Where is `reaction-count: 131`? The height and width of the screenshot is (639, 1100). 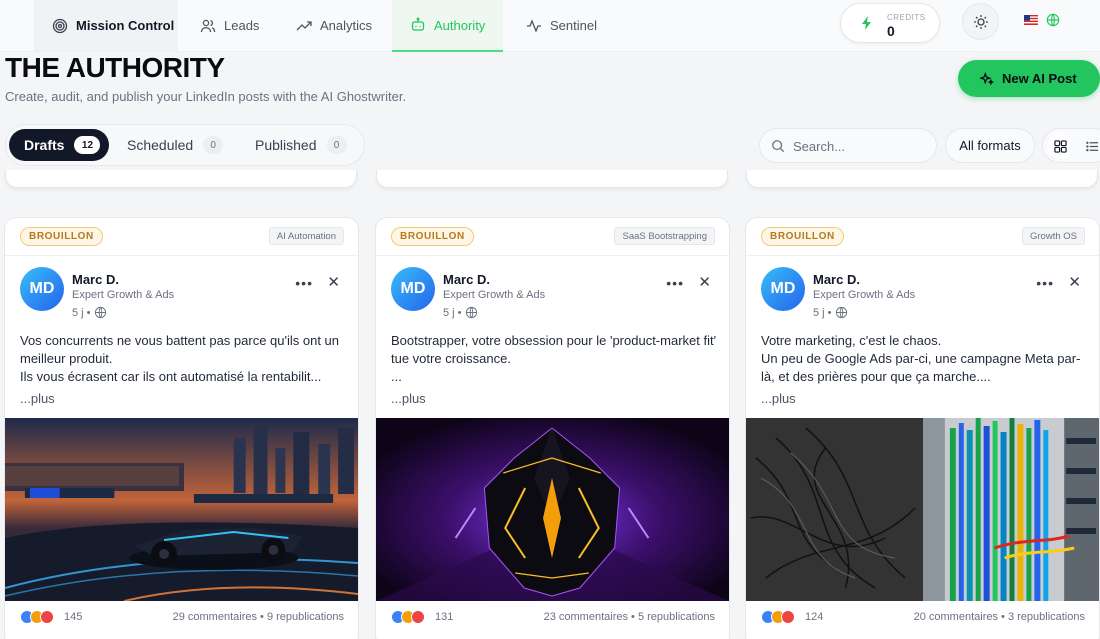
reaction-count: 131 is located at coordinates (444, 617).